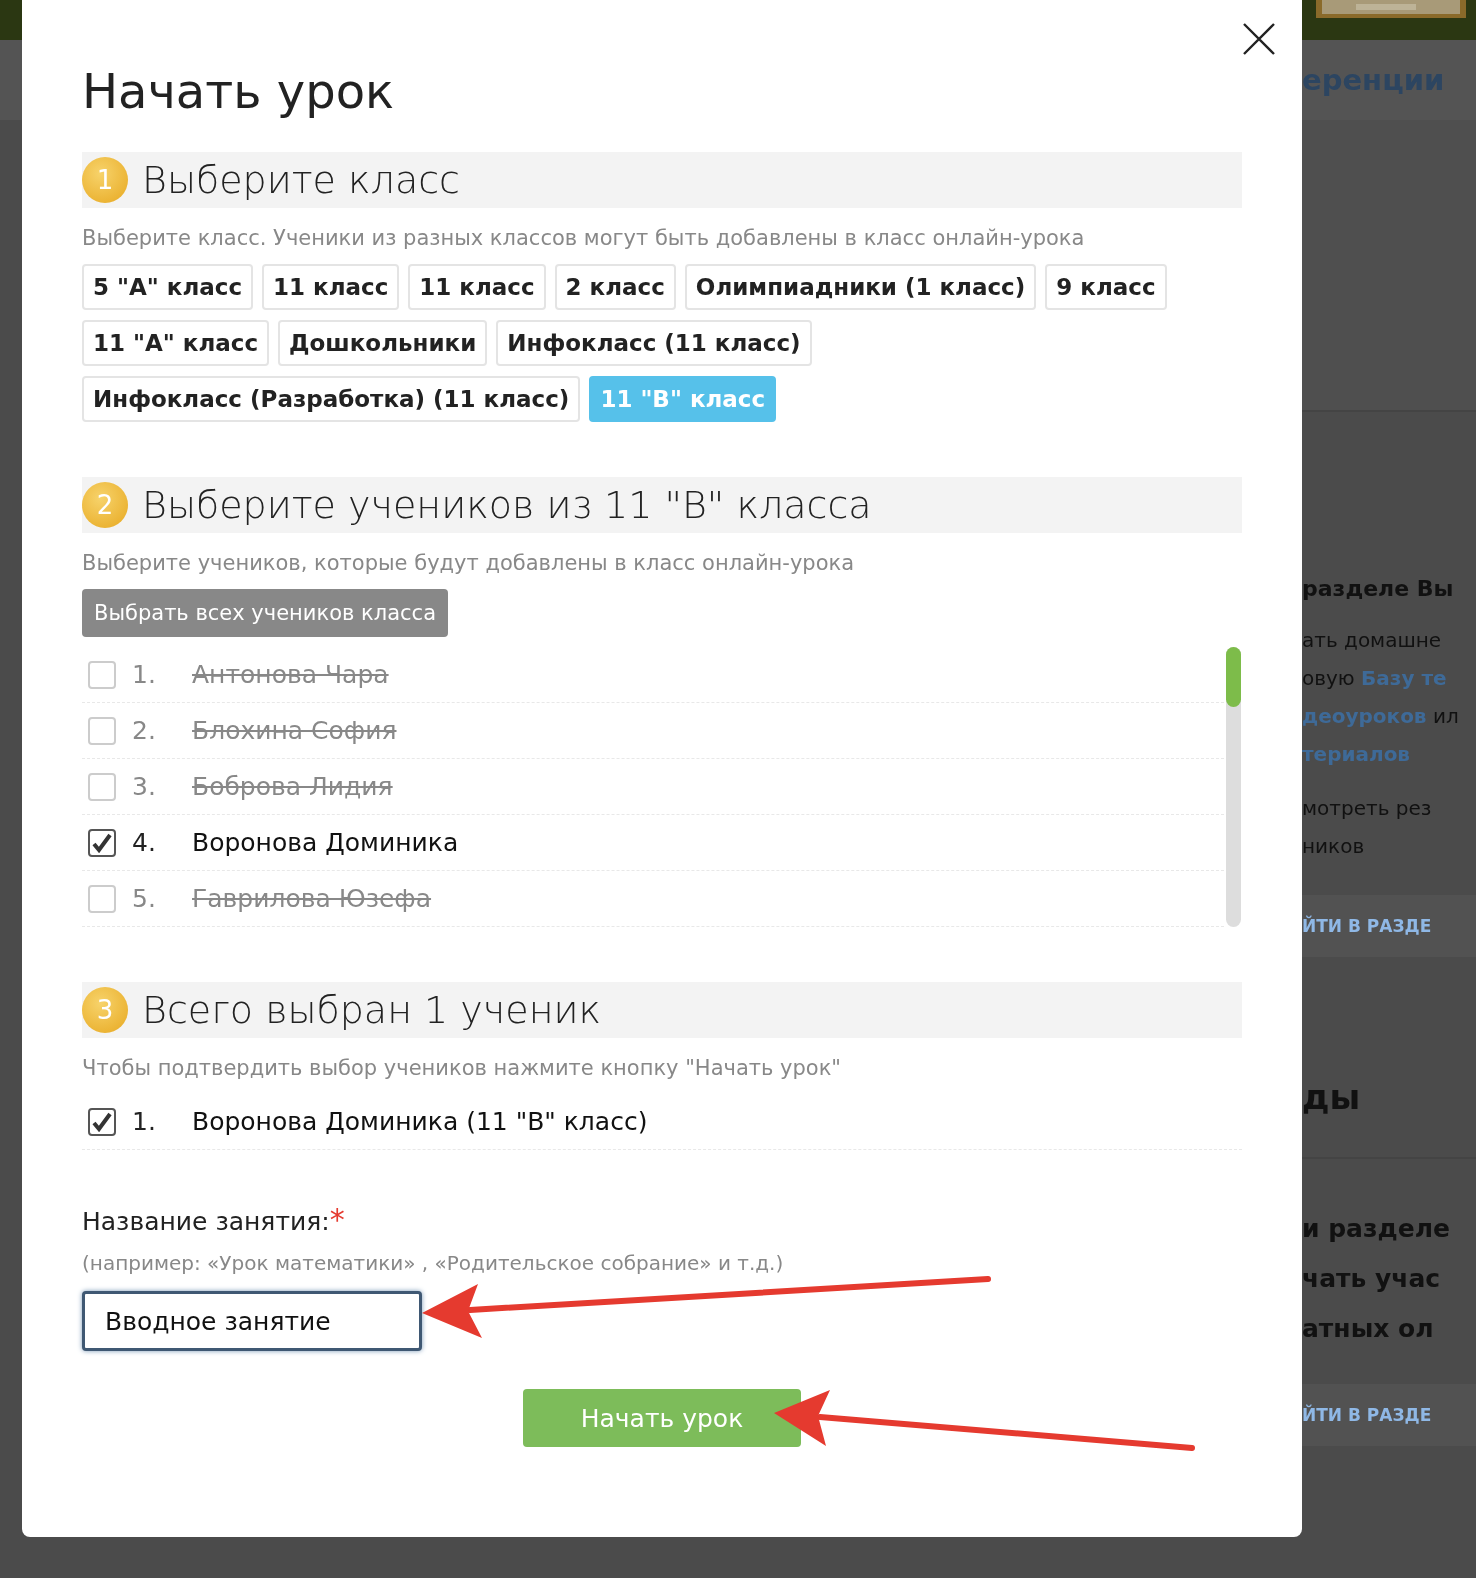 The width and height of the screenshot is (1476, 1578). Describe the element at coordinates (860, 287) in the screenshot. I see `class-chip: Олимпиадники (1 класс)` at that location.